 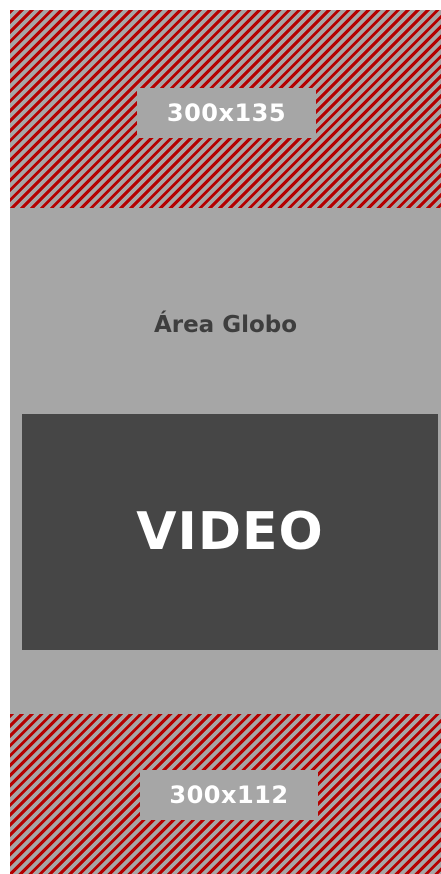 What do you see at coordinates (225, 325) in the screenshot?
I see `area-title: Área Globo` at bounding box center [225, 325].